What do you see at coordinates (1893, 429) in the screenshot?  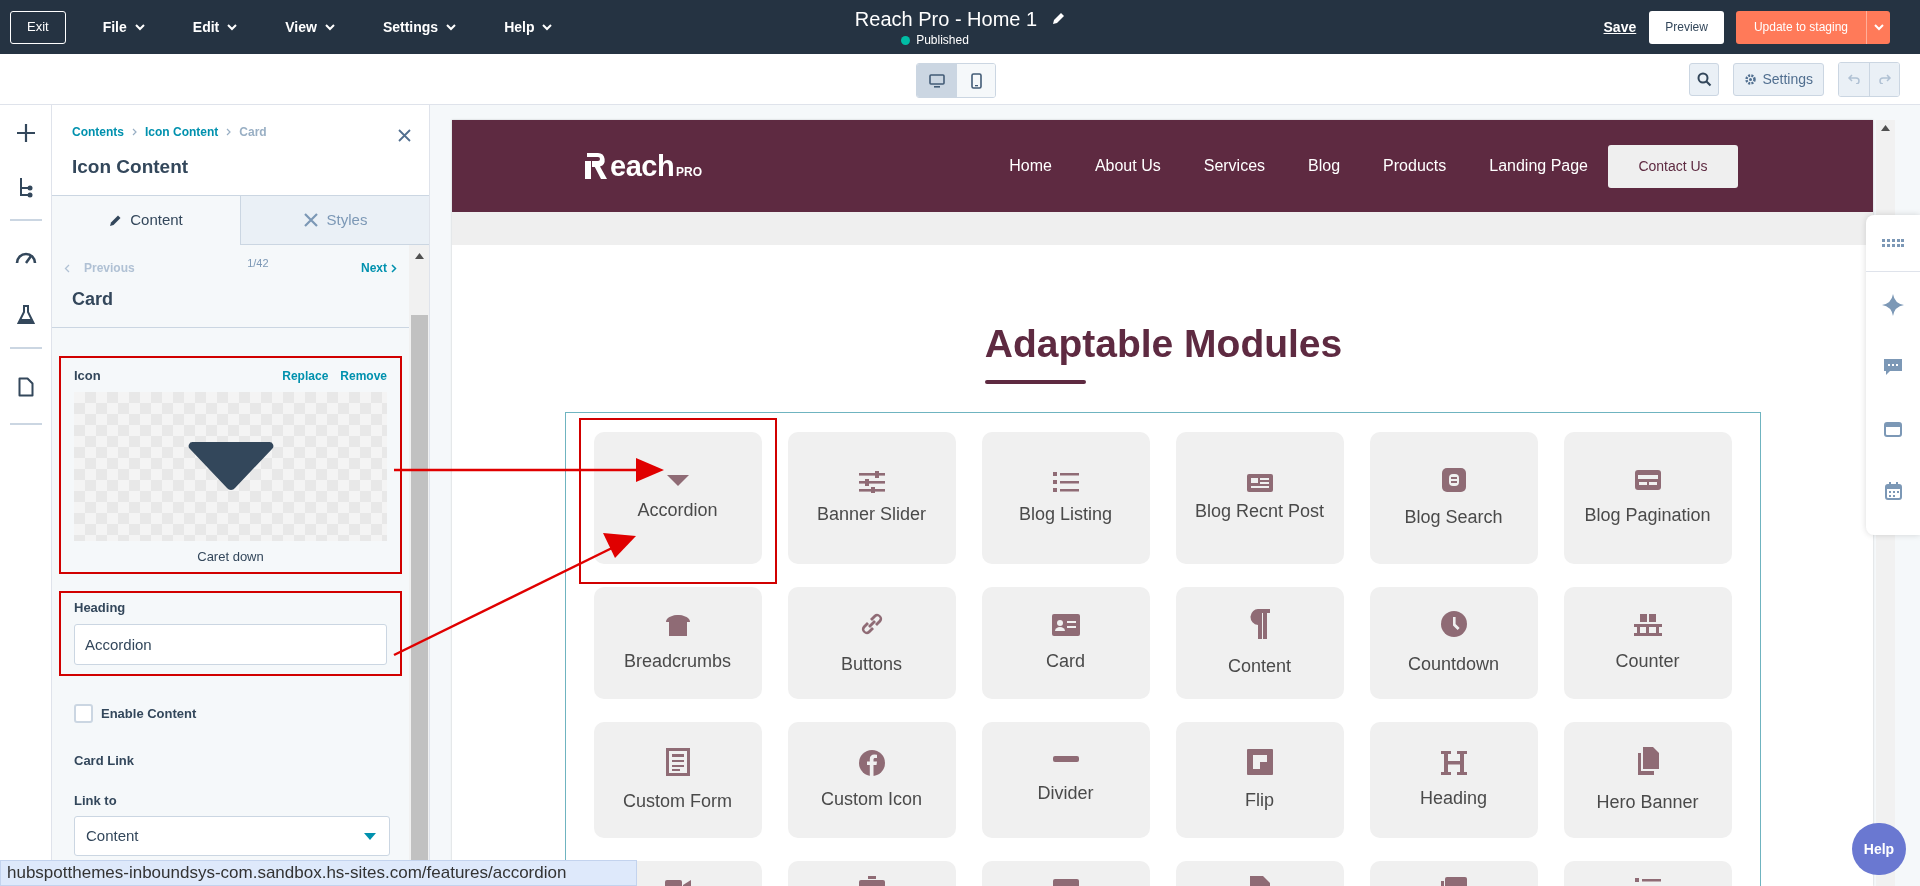 I see `window-icon` at bounding box center [1893, 429].